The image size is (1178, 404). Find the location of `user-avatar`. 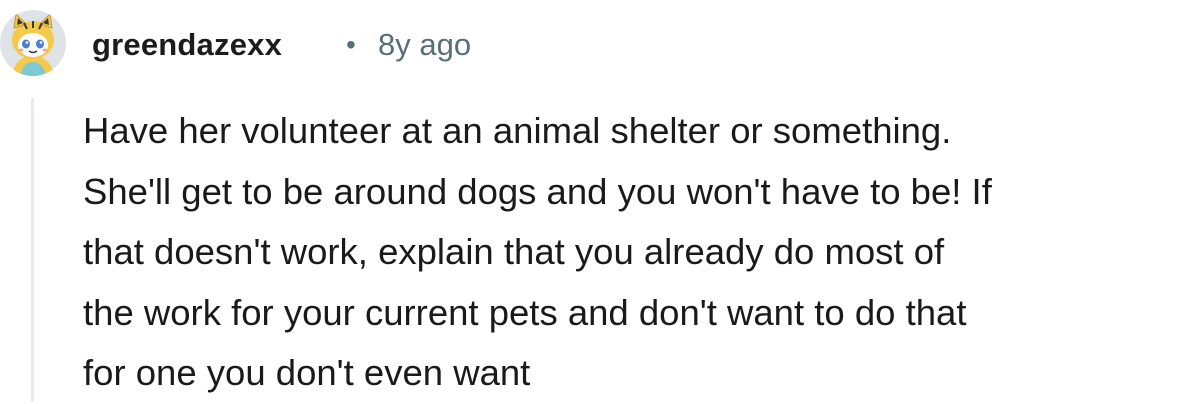

user-avatar is located at coordinates (33, 43).